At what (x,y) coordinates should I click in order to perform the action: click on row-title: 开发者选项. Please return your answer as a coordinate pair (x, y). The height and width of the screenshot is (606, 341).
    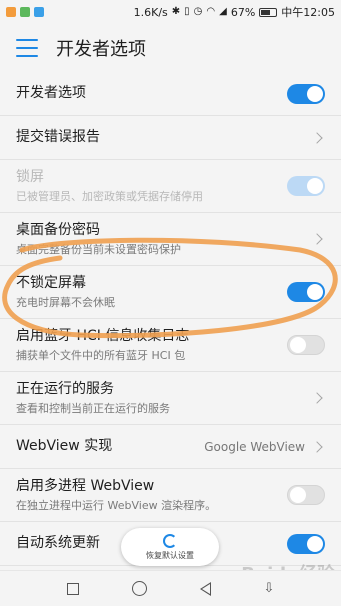
    Looking at the image, I should click on (51, 93).